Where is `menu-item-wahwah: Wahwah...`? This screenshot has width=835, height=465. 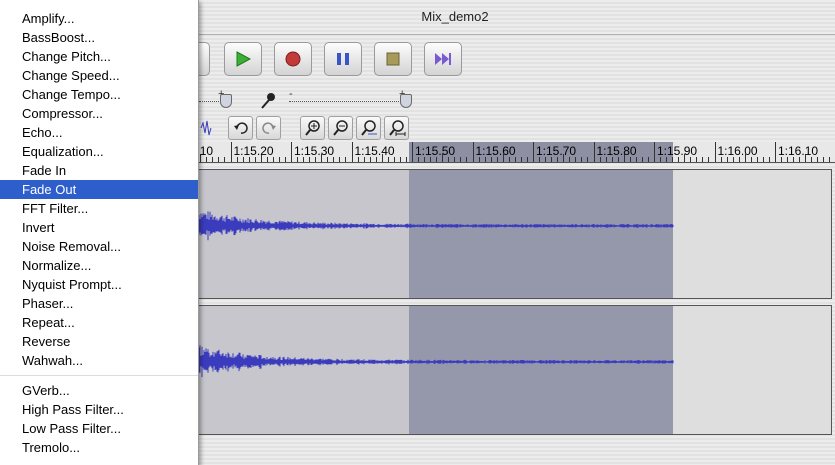 menu-item-wahwah: Wahwah... is located at coordinates (99, 360).